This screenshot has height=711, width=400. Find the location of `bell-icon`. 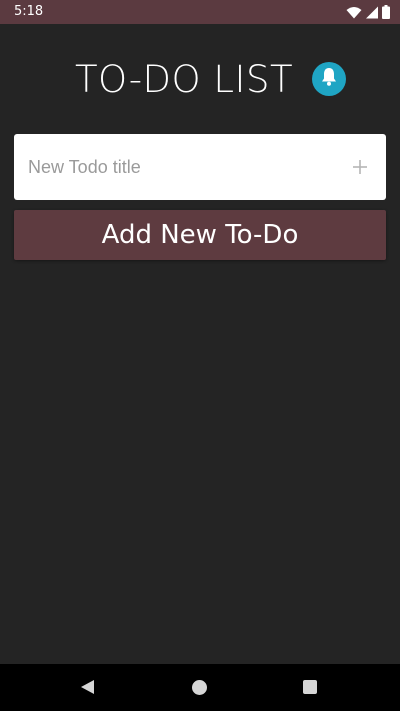

bell-icon is located at coordinates (329, 79).